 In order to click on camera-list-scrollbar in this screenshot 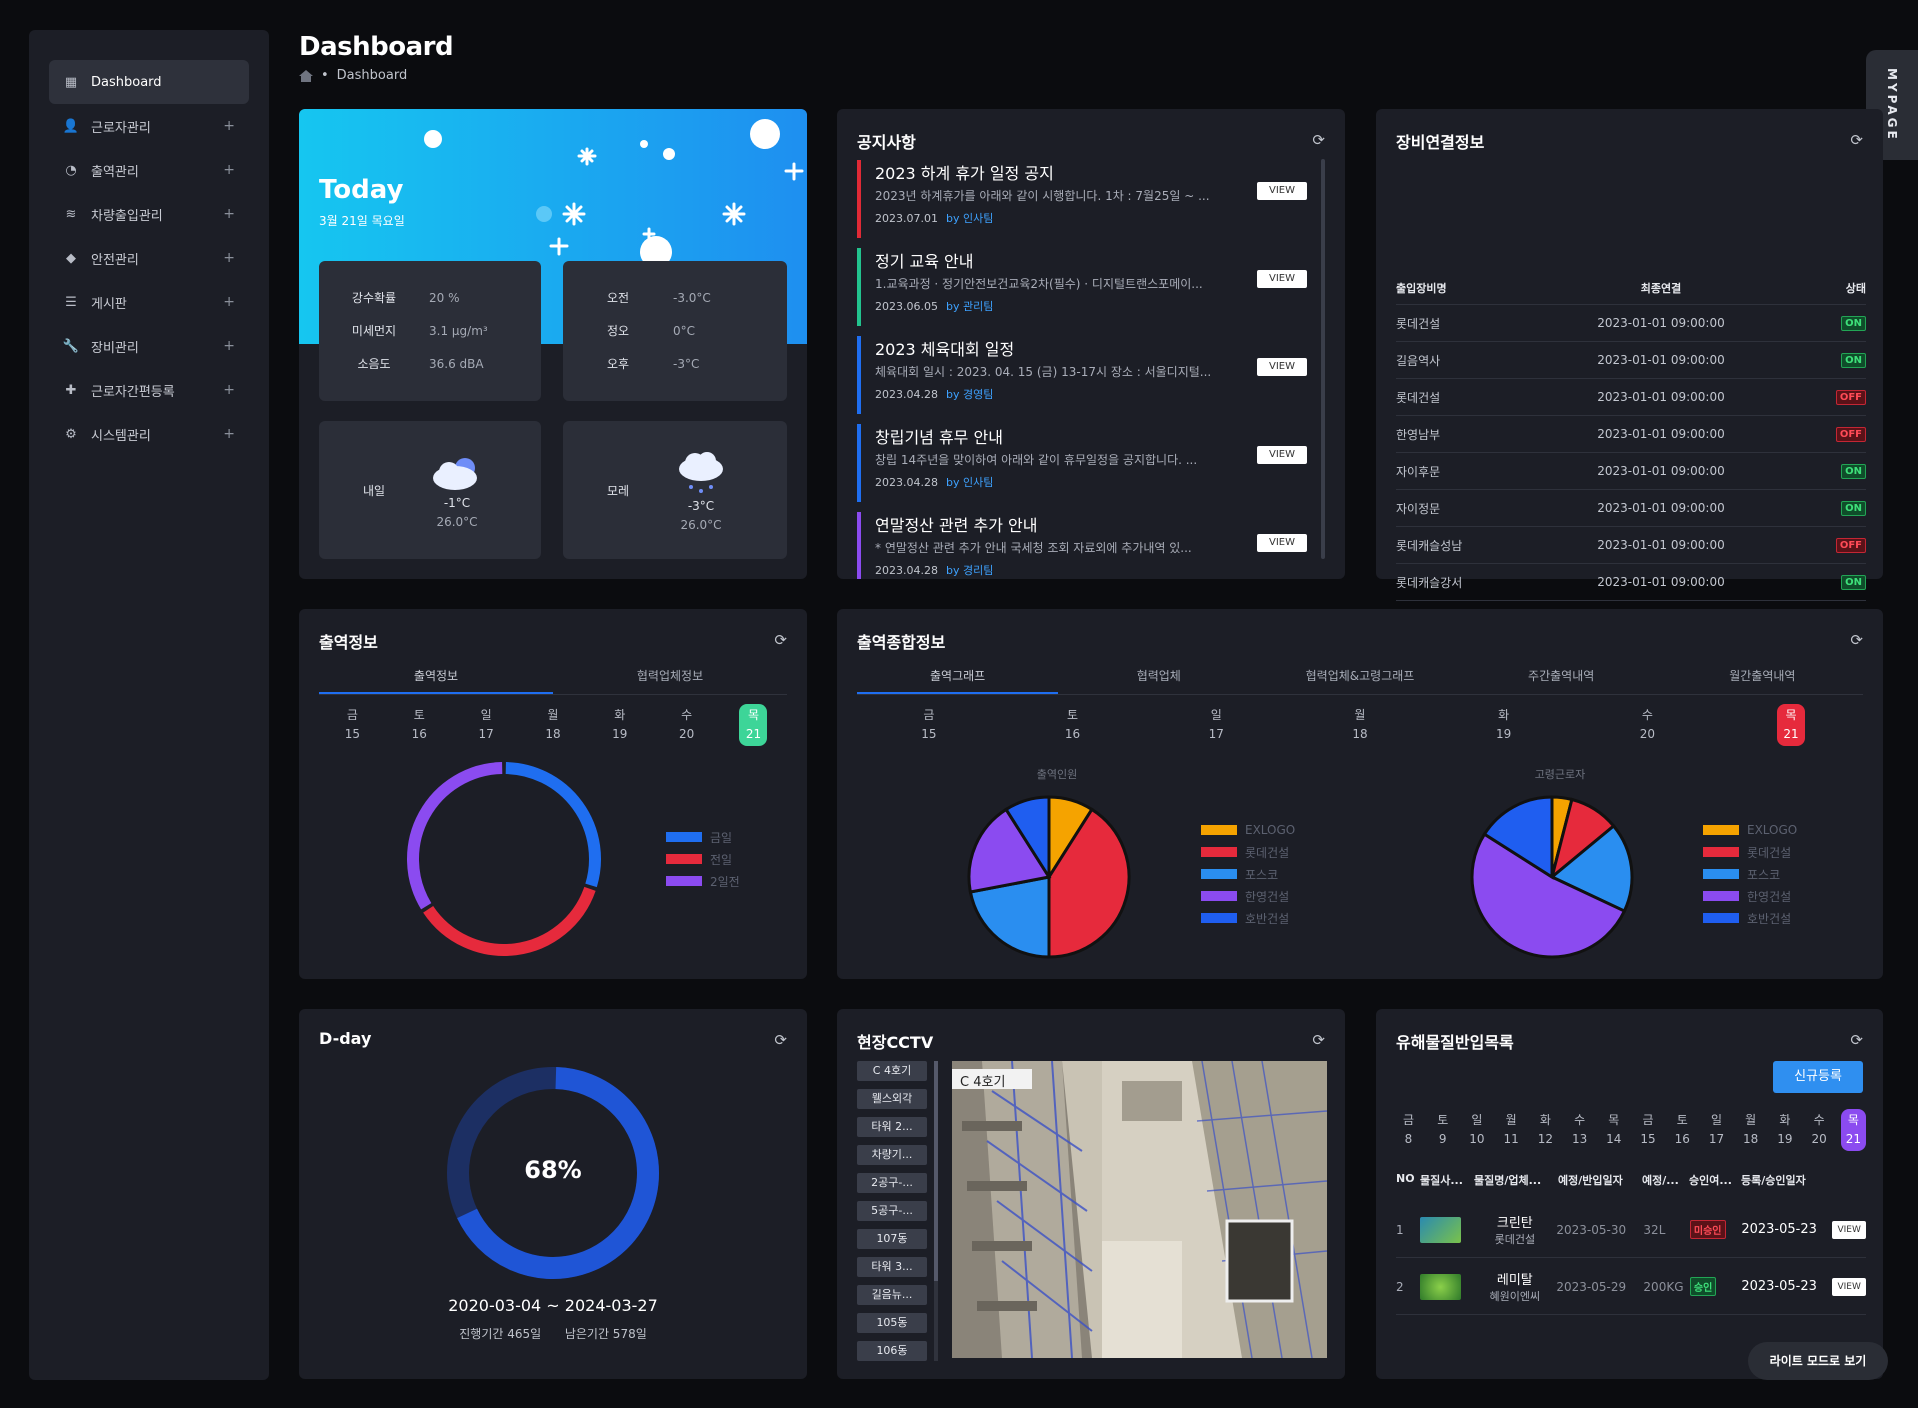, I will do `click(936, 1211)`.